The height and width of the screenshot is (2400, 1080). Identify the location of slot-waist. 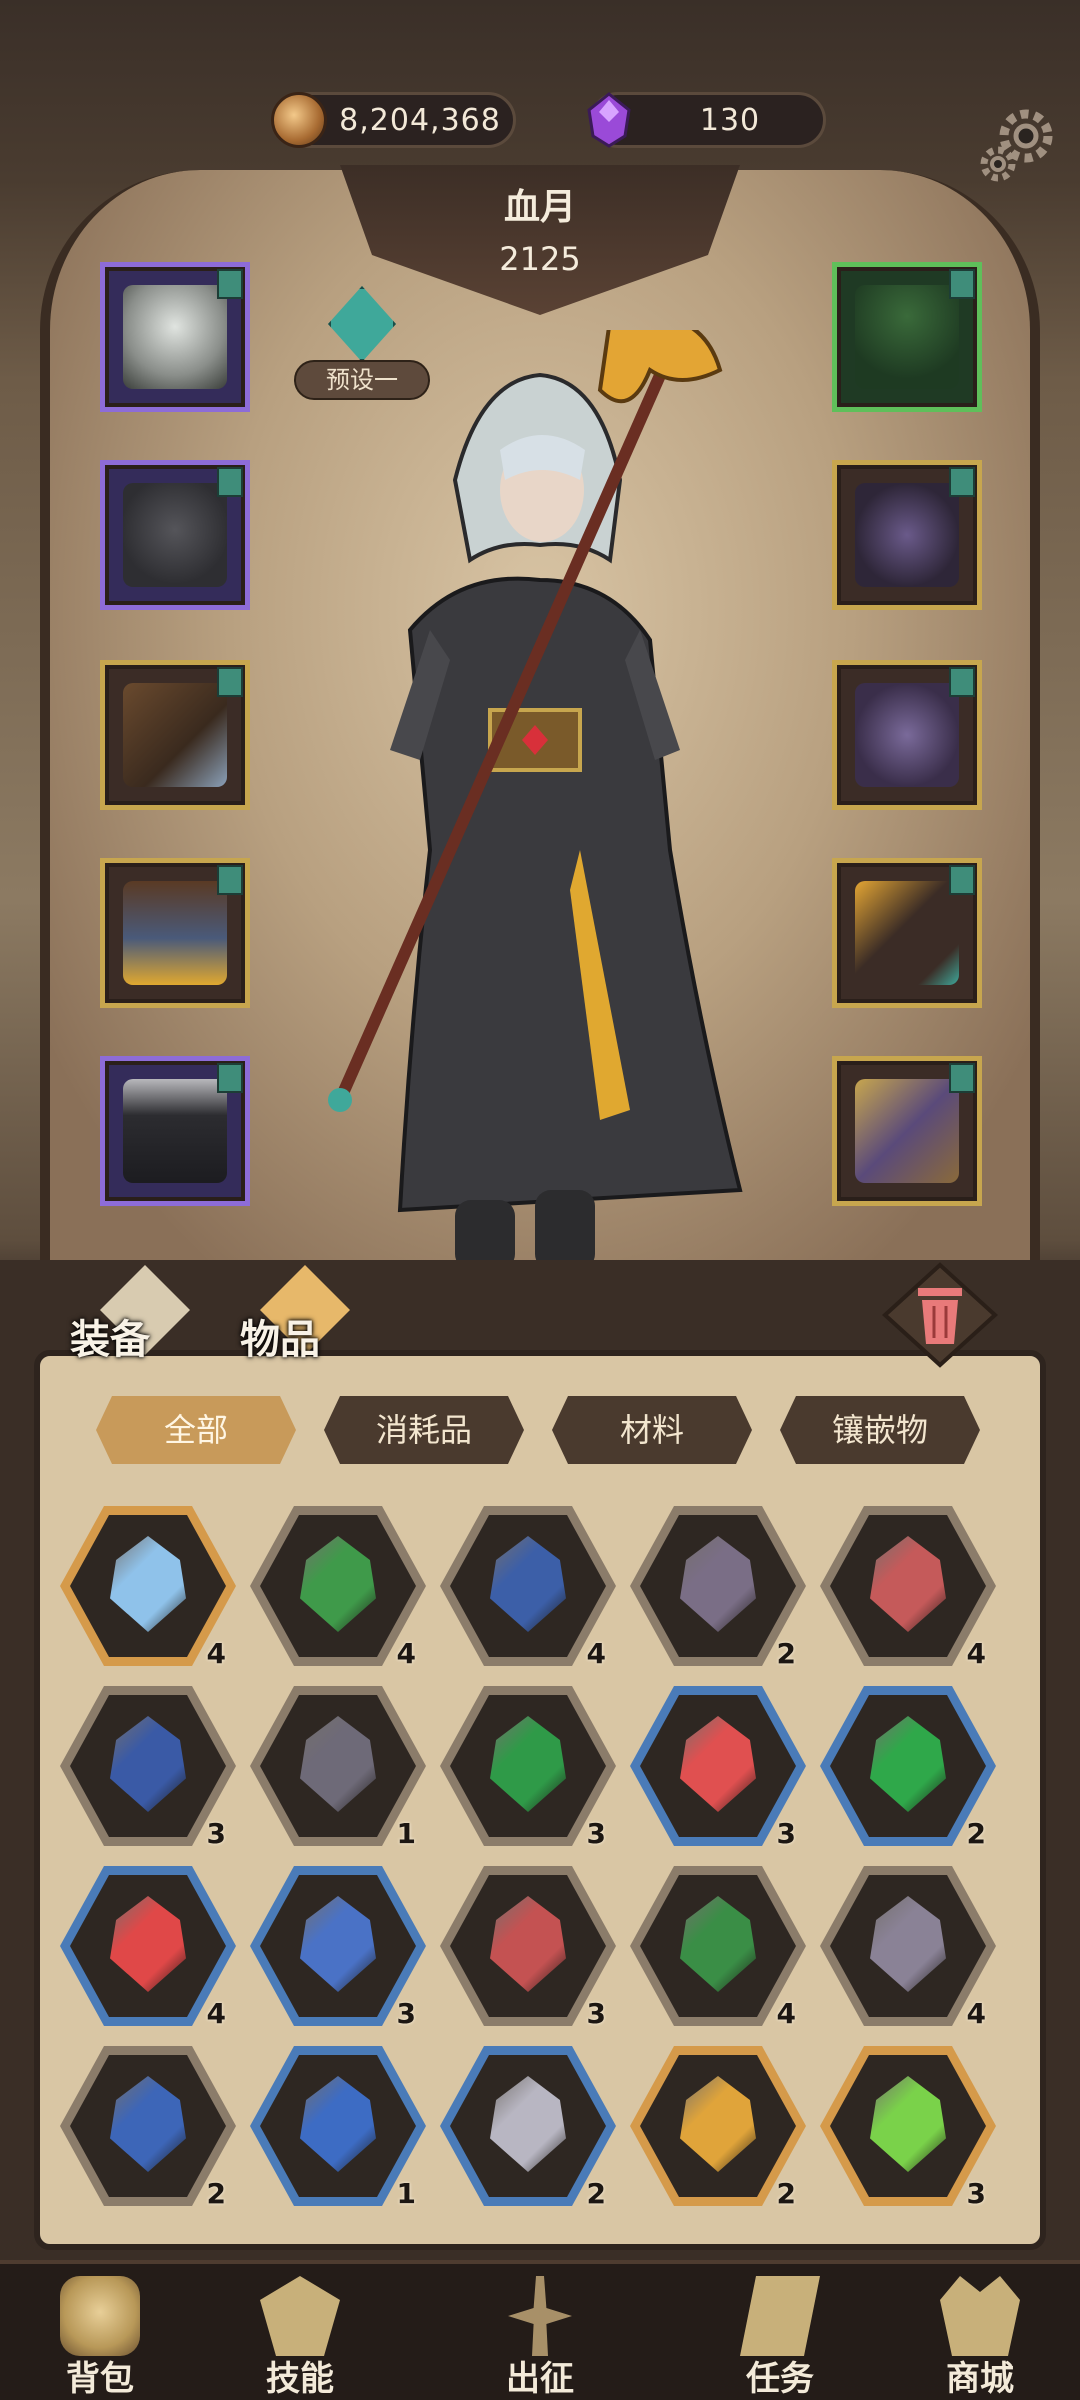
(175, 933).